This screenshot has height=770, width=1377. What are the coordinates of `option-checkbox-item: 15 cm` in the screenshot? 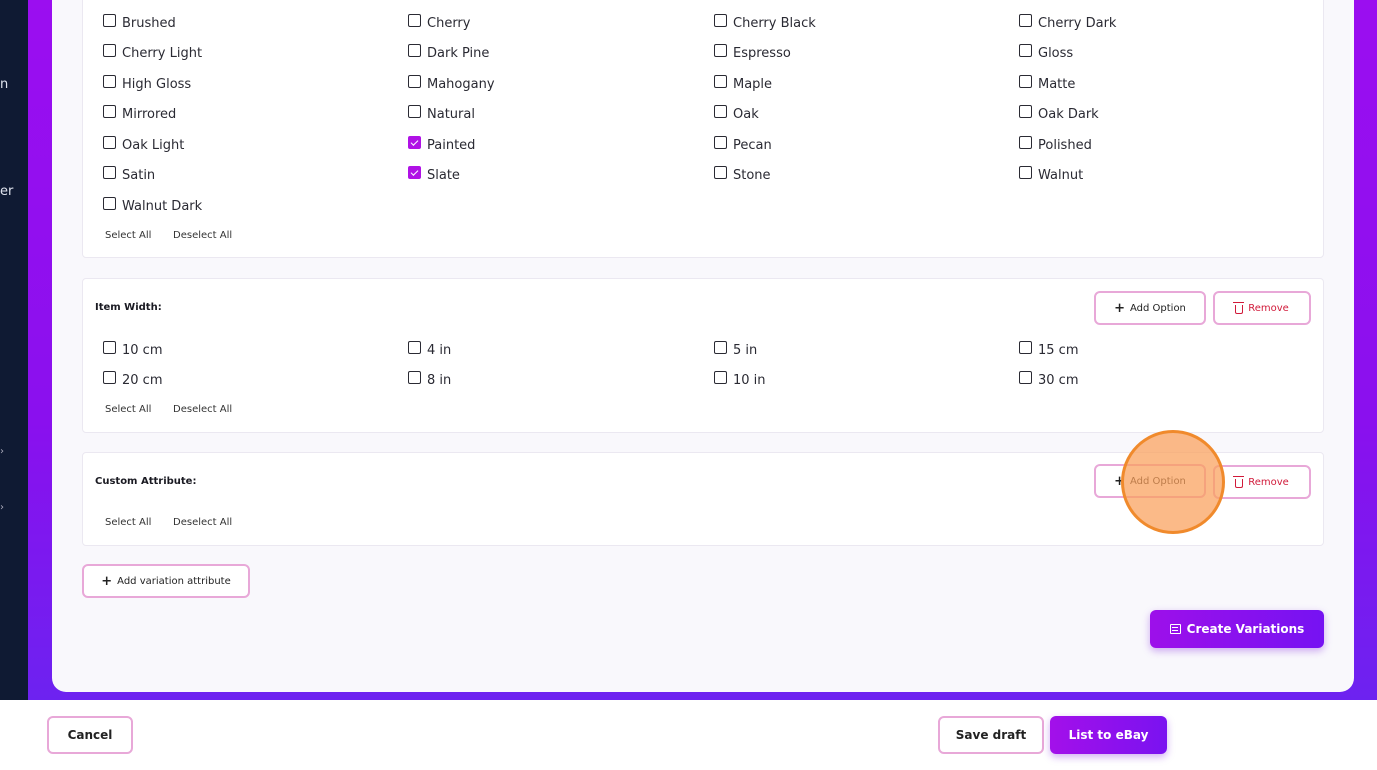 It's located at (1049, 349).